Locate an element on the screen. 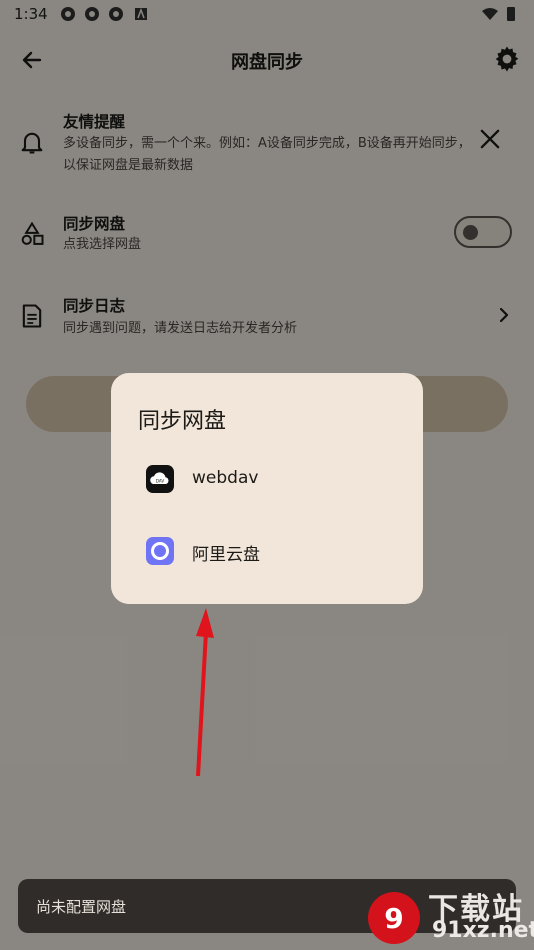 This screenshot has width=534, height=950. watermark: 9 下载站 91xz.net is located at coordinates (450, 915).